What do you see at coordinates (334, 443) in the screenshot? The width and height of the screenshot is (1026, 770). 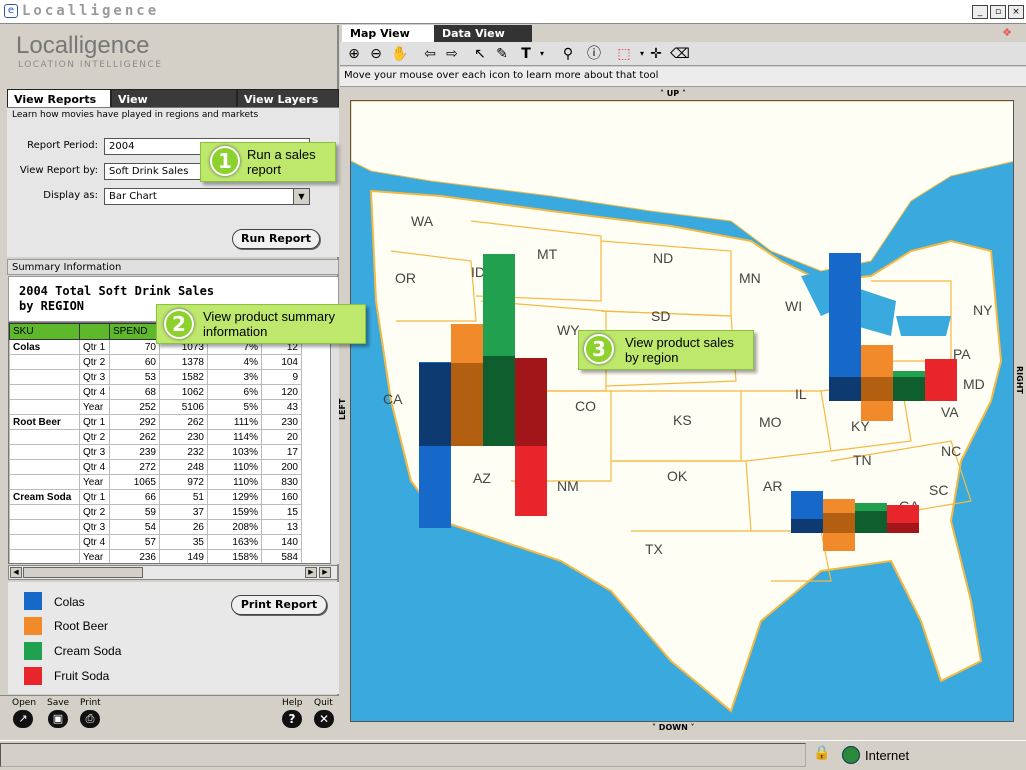 I see `table-vertical-scrollbar` at bounding box center [334, 443].